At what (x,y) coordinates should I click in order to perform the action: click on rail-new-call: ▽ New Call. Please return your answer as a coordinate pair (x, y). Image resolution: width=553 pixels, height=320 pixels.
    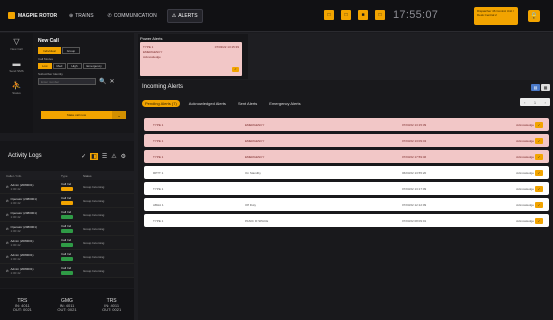
    Looking at the image, I should click on (16, 44).